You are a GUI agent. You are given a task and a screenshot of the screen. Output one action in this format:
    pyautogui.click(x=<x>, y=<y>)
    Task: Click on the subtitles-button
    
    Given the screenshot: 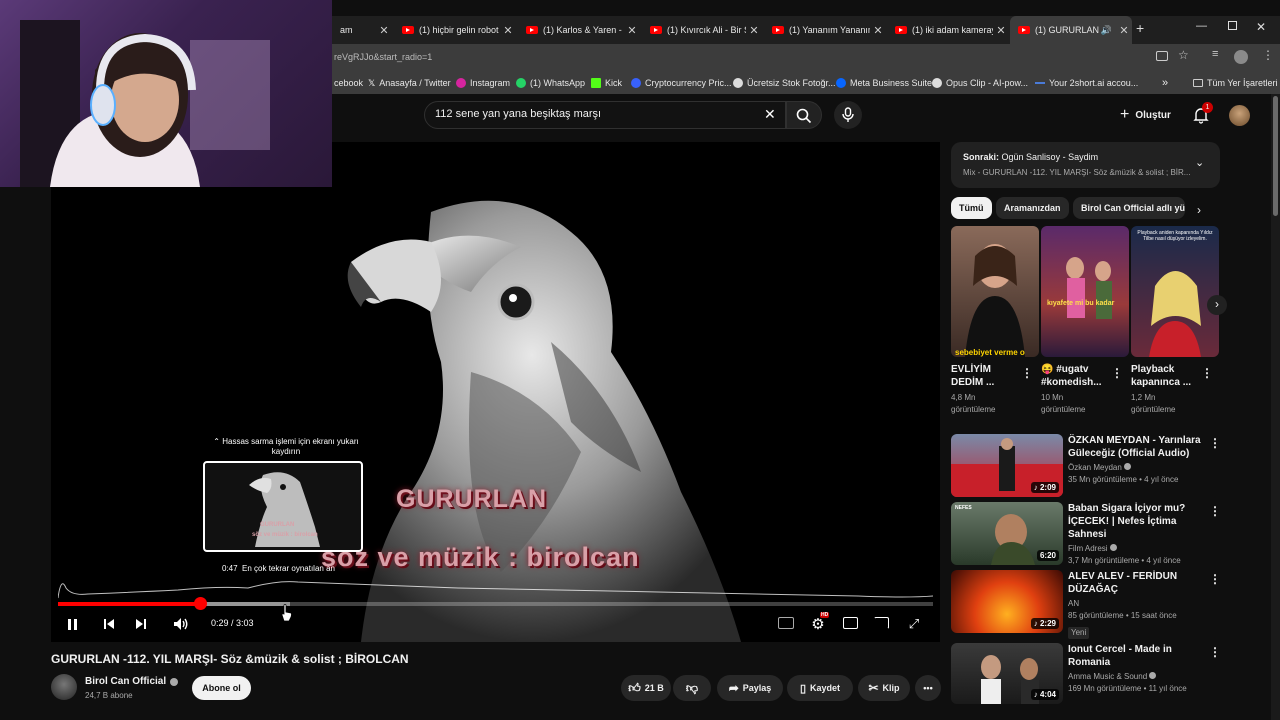 What is the action you would take?
    pyautogui.click(x=786, y=623)
    